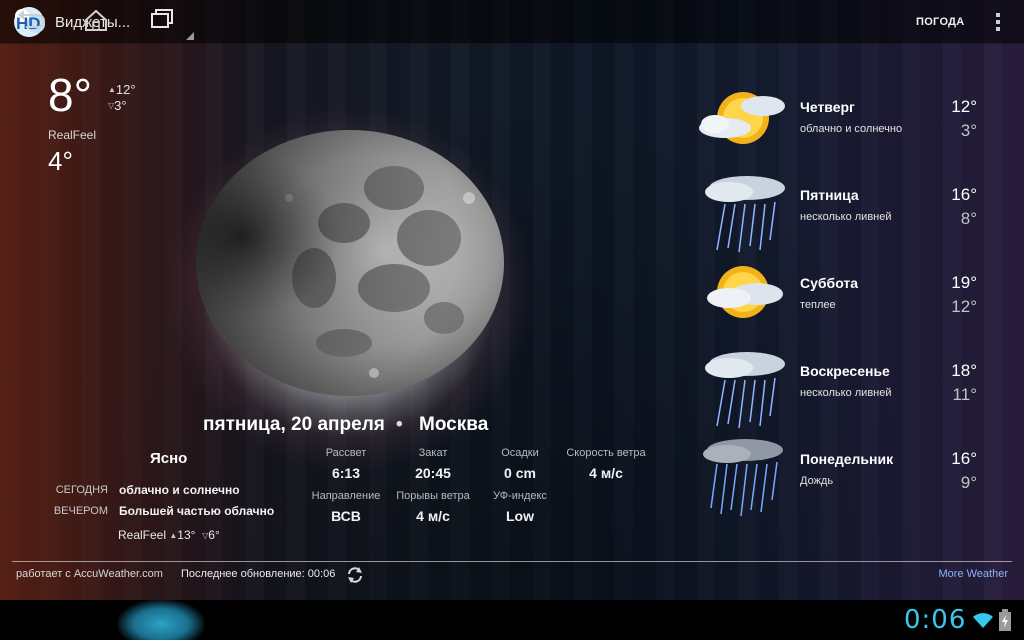 This screenshot has height=640, width=1024. I want to click on forecast-day: Воскресенье, so click(845, 371).